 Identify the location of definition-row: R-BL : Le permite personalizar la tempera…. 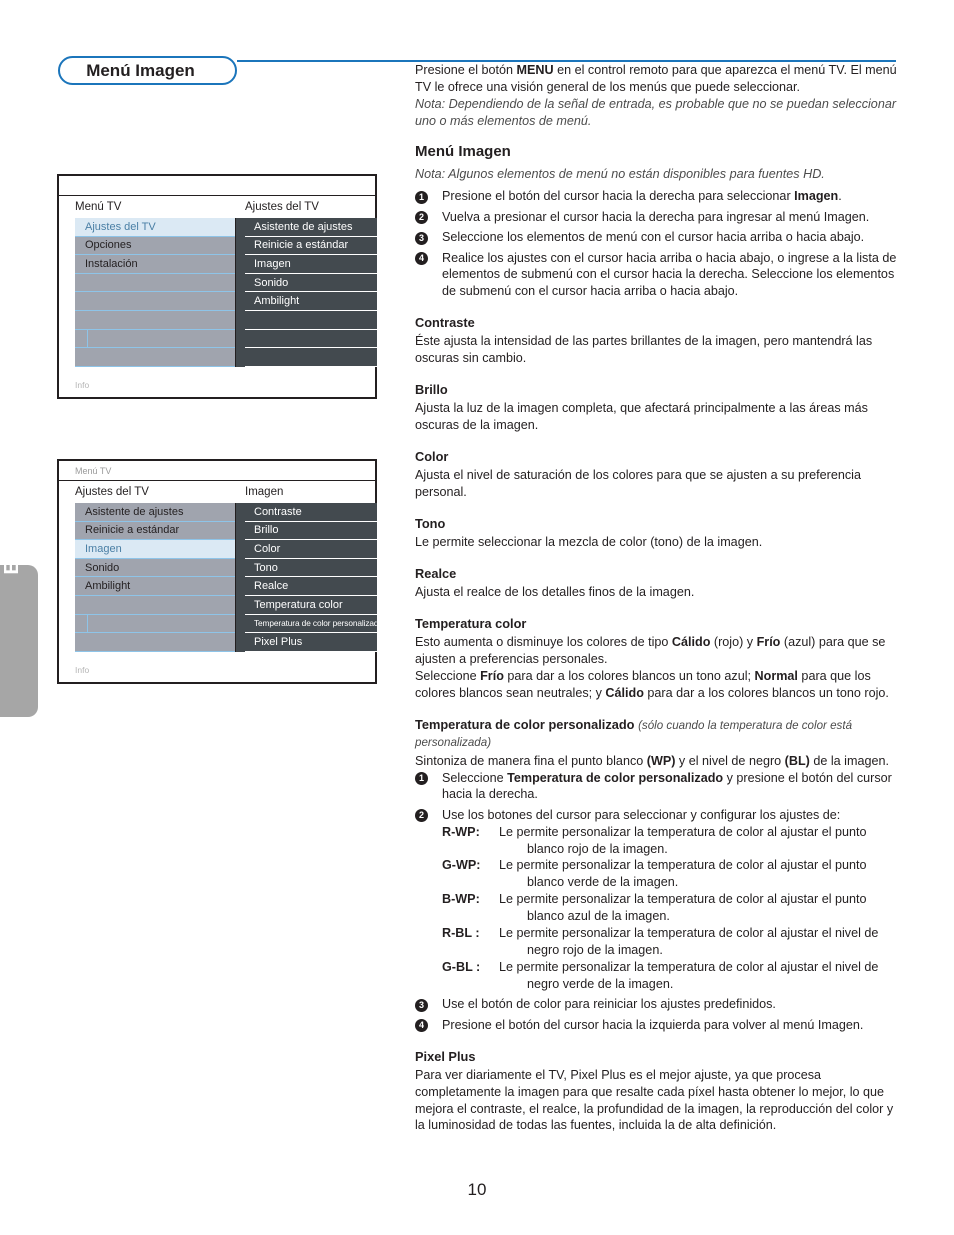
(670, 942).